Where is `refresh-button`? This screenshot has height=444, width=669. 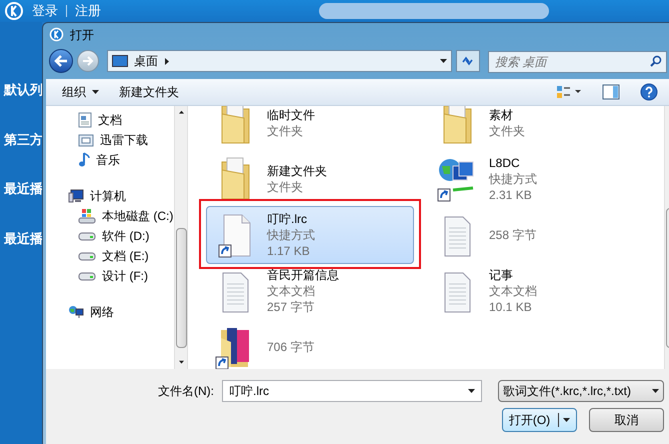 refresh-button is located at coordinates (468, 61).